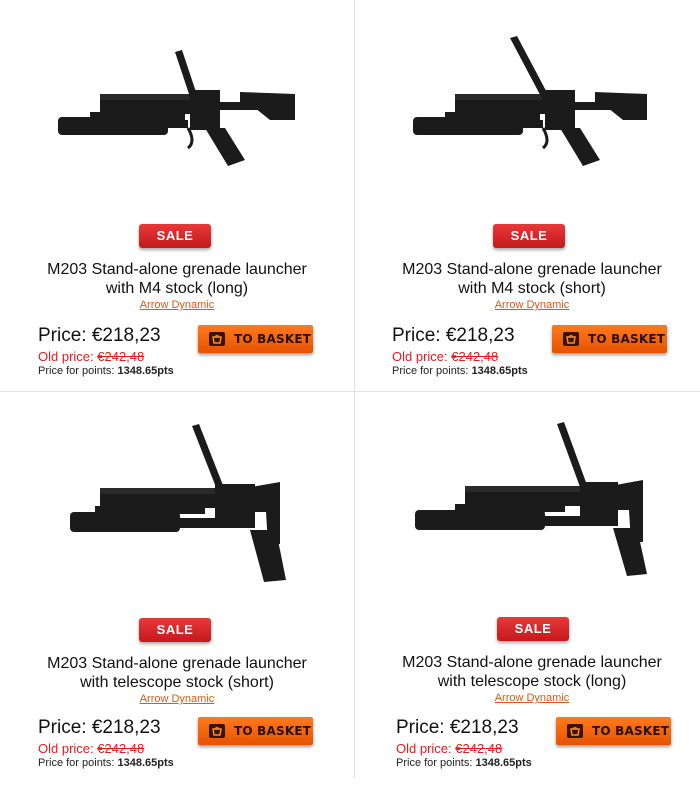  What do you see at coordinates (177, 682) in the screenshot?
I see `product-title-line2: with telescope stock (short)` at bounding box center [177, 682].